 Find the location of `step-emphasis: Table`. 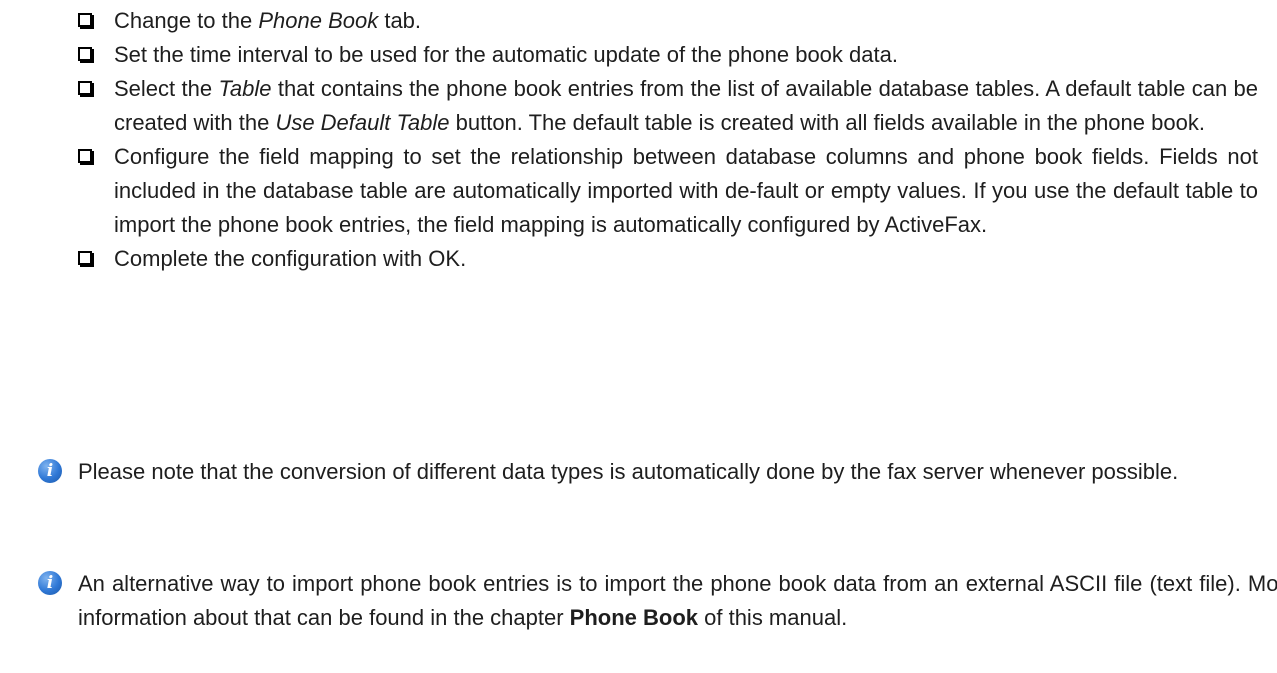

step-emphasis: Table is located at coordinates (245, 88).